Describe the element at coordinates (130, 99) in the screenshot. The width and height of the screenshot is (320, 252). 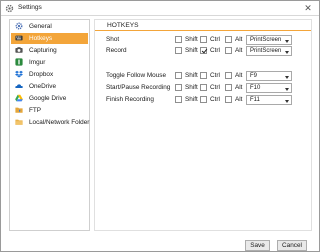
I see `hotkey-label: Finish Recording` at that location.